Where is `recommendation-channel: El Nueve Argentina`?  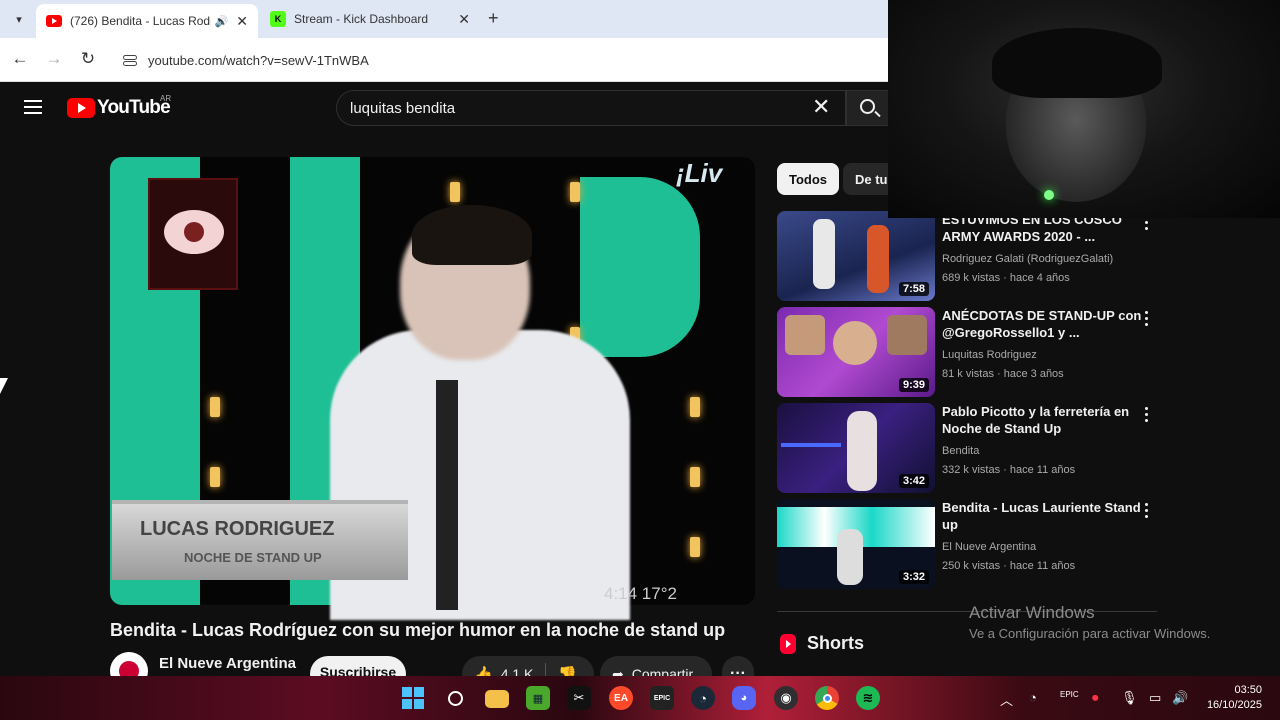 recommendation-channel: El Nueve Argentina is located at coordinates (989, 547).